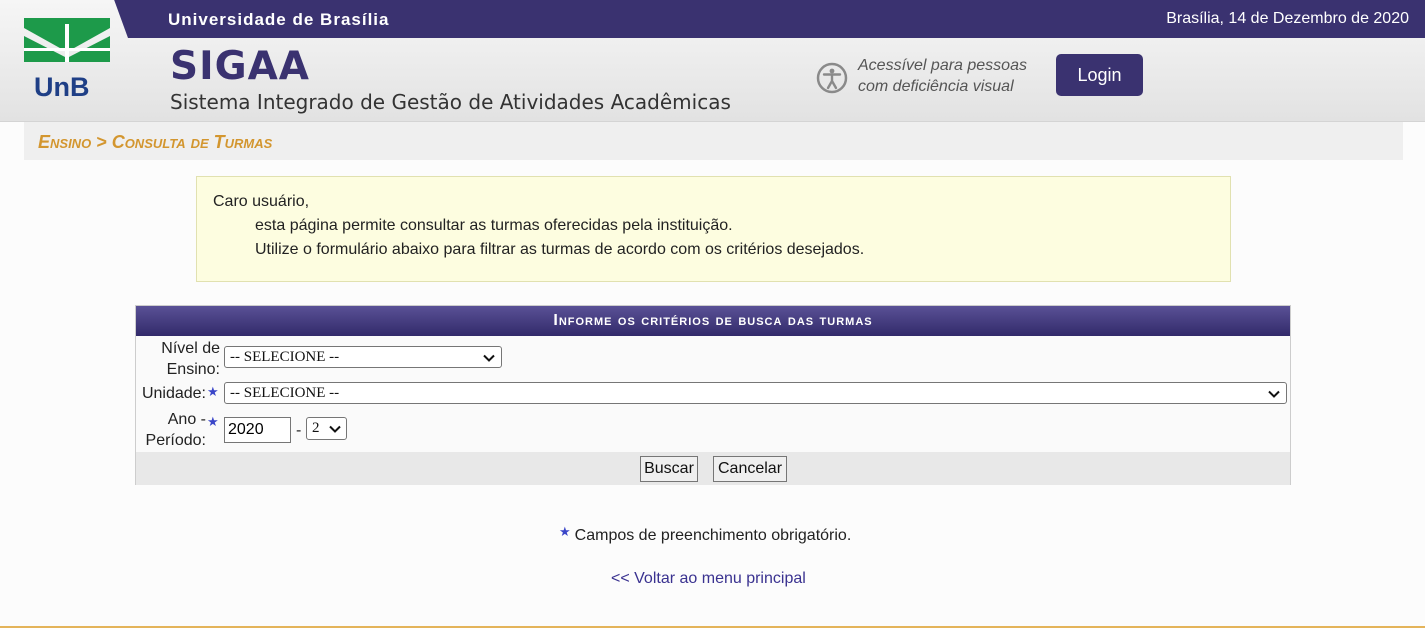 This screenshot has height=628, width=1425. What do you see at coordinates (708, 579) in the screenshot?
I see `back-to-menu-link: << Voltar ao menu principal` at bounding box center [708, 579].